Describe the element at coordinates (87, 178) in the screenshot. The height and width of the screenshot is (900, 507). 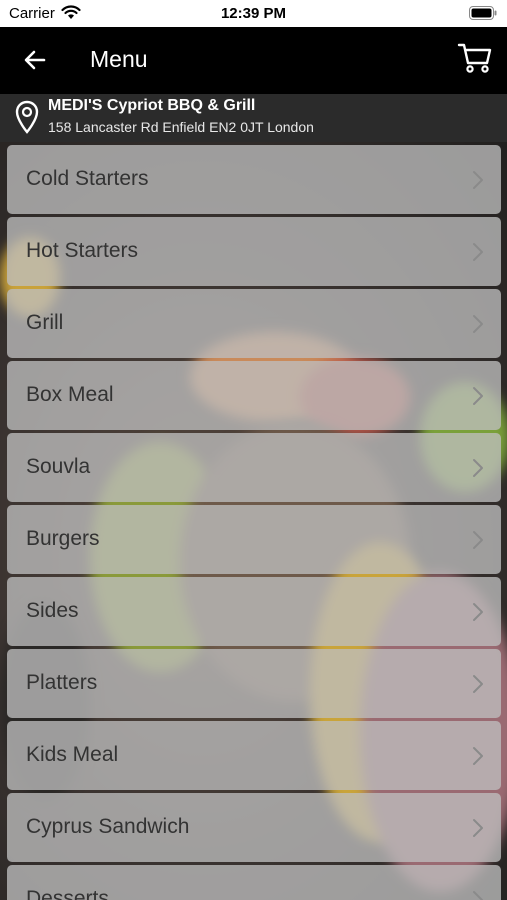
I see `menu-category-label: Cold Starters` at that location.